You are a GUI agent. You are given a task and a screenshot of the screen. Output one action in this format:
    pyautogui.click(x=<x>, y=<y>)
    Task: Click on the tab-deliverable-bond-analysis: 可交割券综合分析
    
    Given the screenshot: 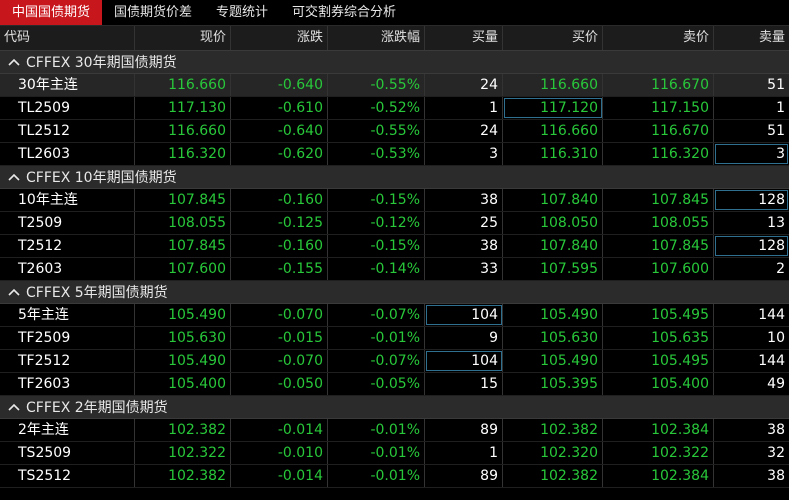 What is the action you would take?
    pyautogui.click(x=344, y=12)
    